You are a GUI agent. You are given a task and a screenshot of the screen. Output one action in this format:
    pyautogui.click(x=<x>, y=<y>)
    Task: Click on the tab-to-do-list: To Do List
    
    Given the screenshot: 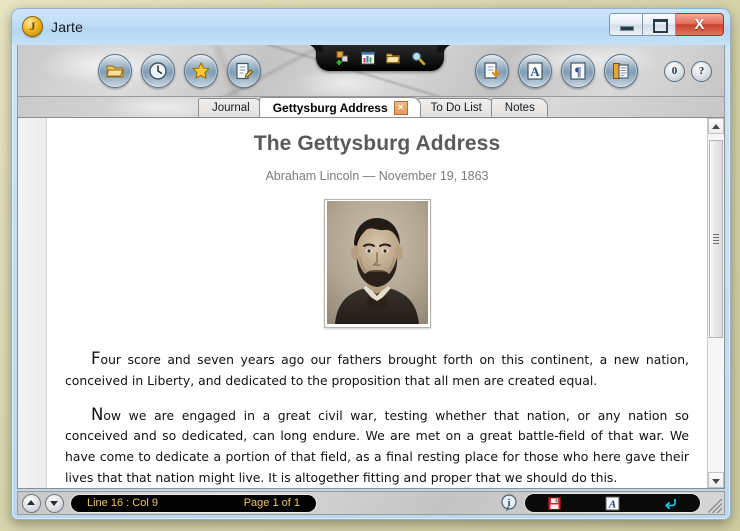 What is the action you would take?
    pyautogui.click(x=455, y=107)
    